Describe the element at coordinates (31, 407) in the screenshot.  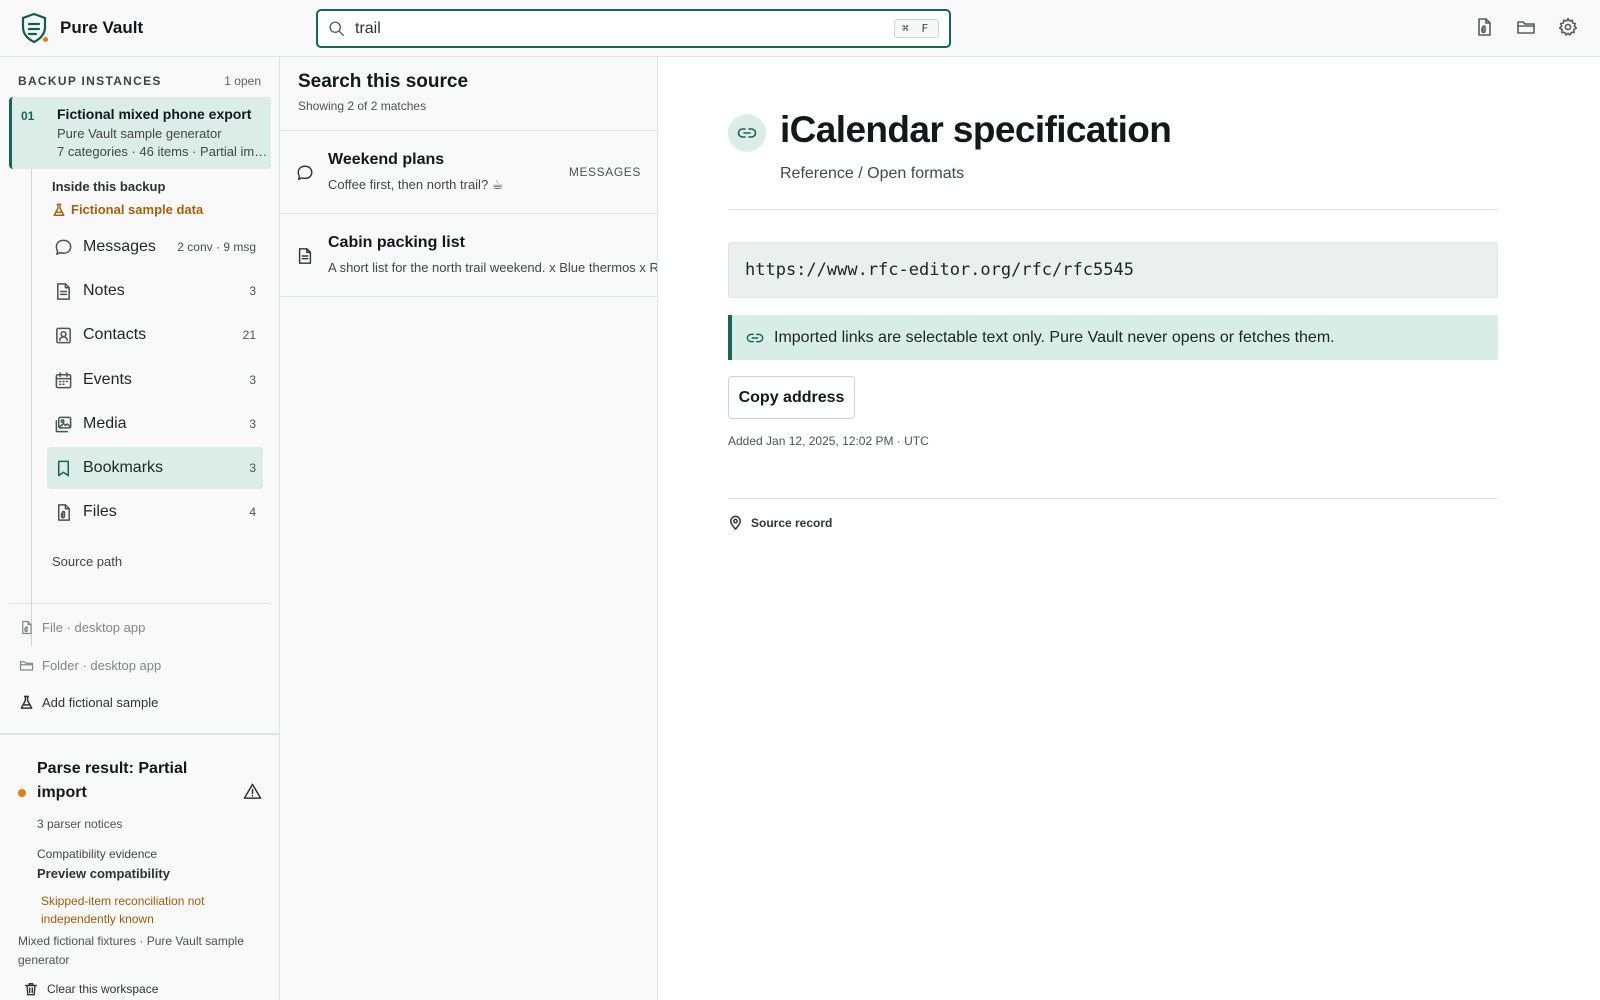
I see `tree-guide-line` at that location.